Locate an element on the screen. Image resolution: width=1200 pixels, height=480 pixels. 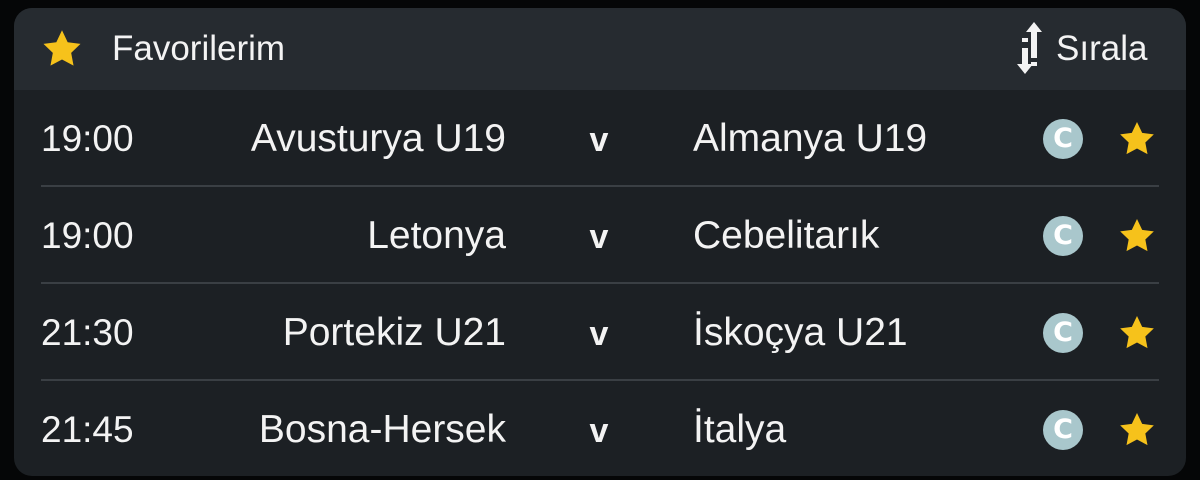
sort-label: Sırala is located at coordinates (1102, 48).